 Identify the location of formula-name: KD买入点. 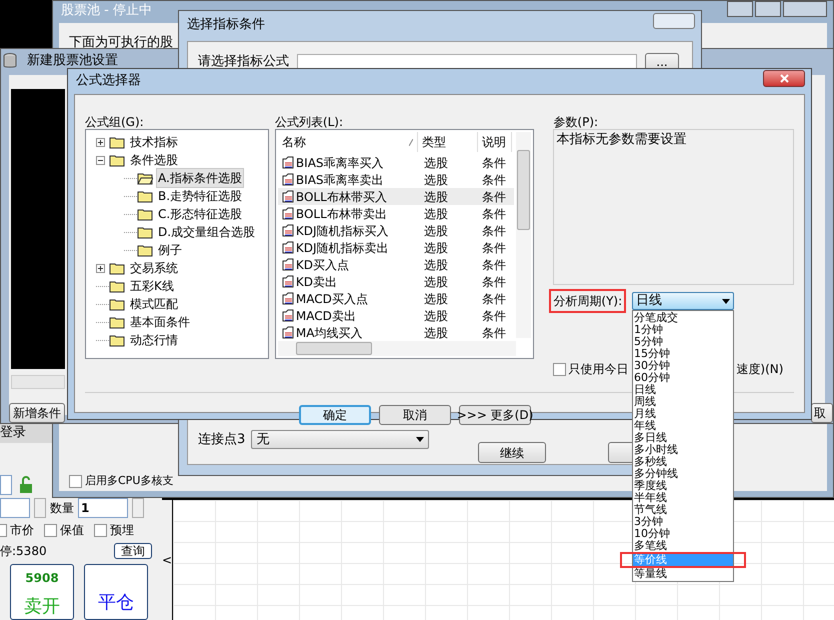
(323, 265).